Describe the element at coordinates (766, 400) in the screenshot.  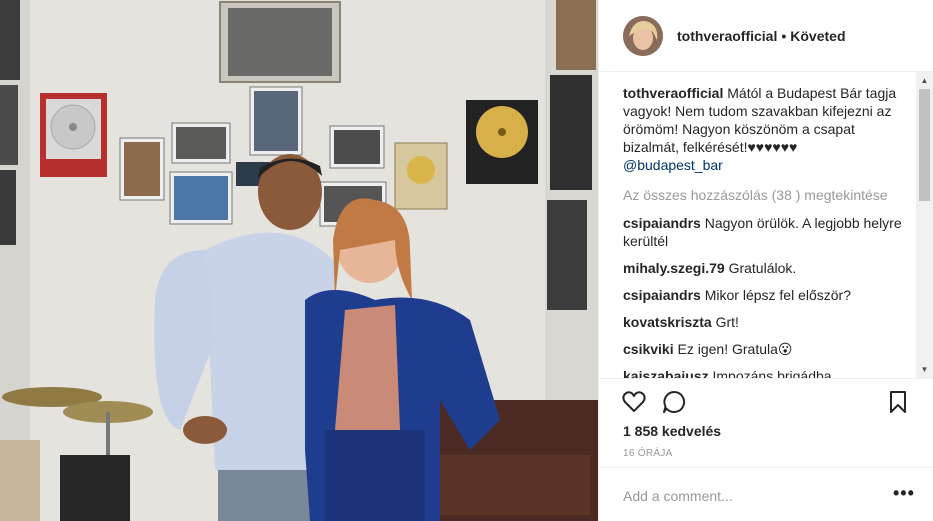
I see `action-bar` at that location.